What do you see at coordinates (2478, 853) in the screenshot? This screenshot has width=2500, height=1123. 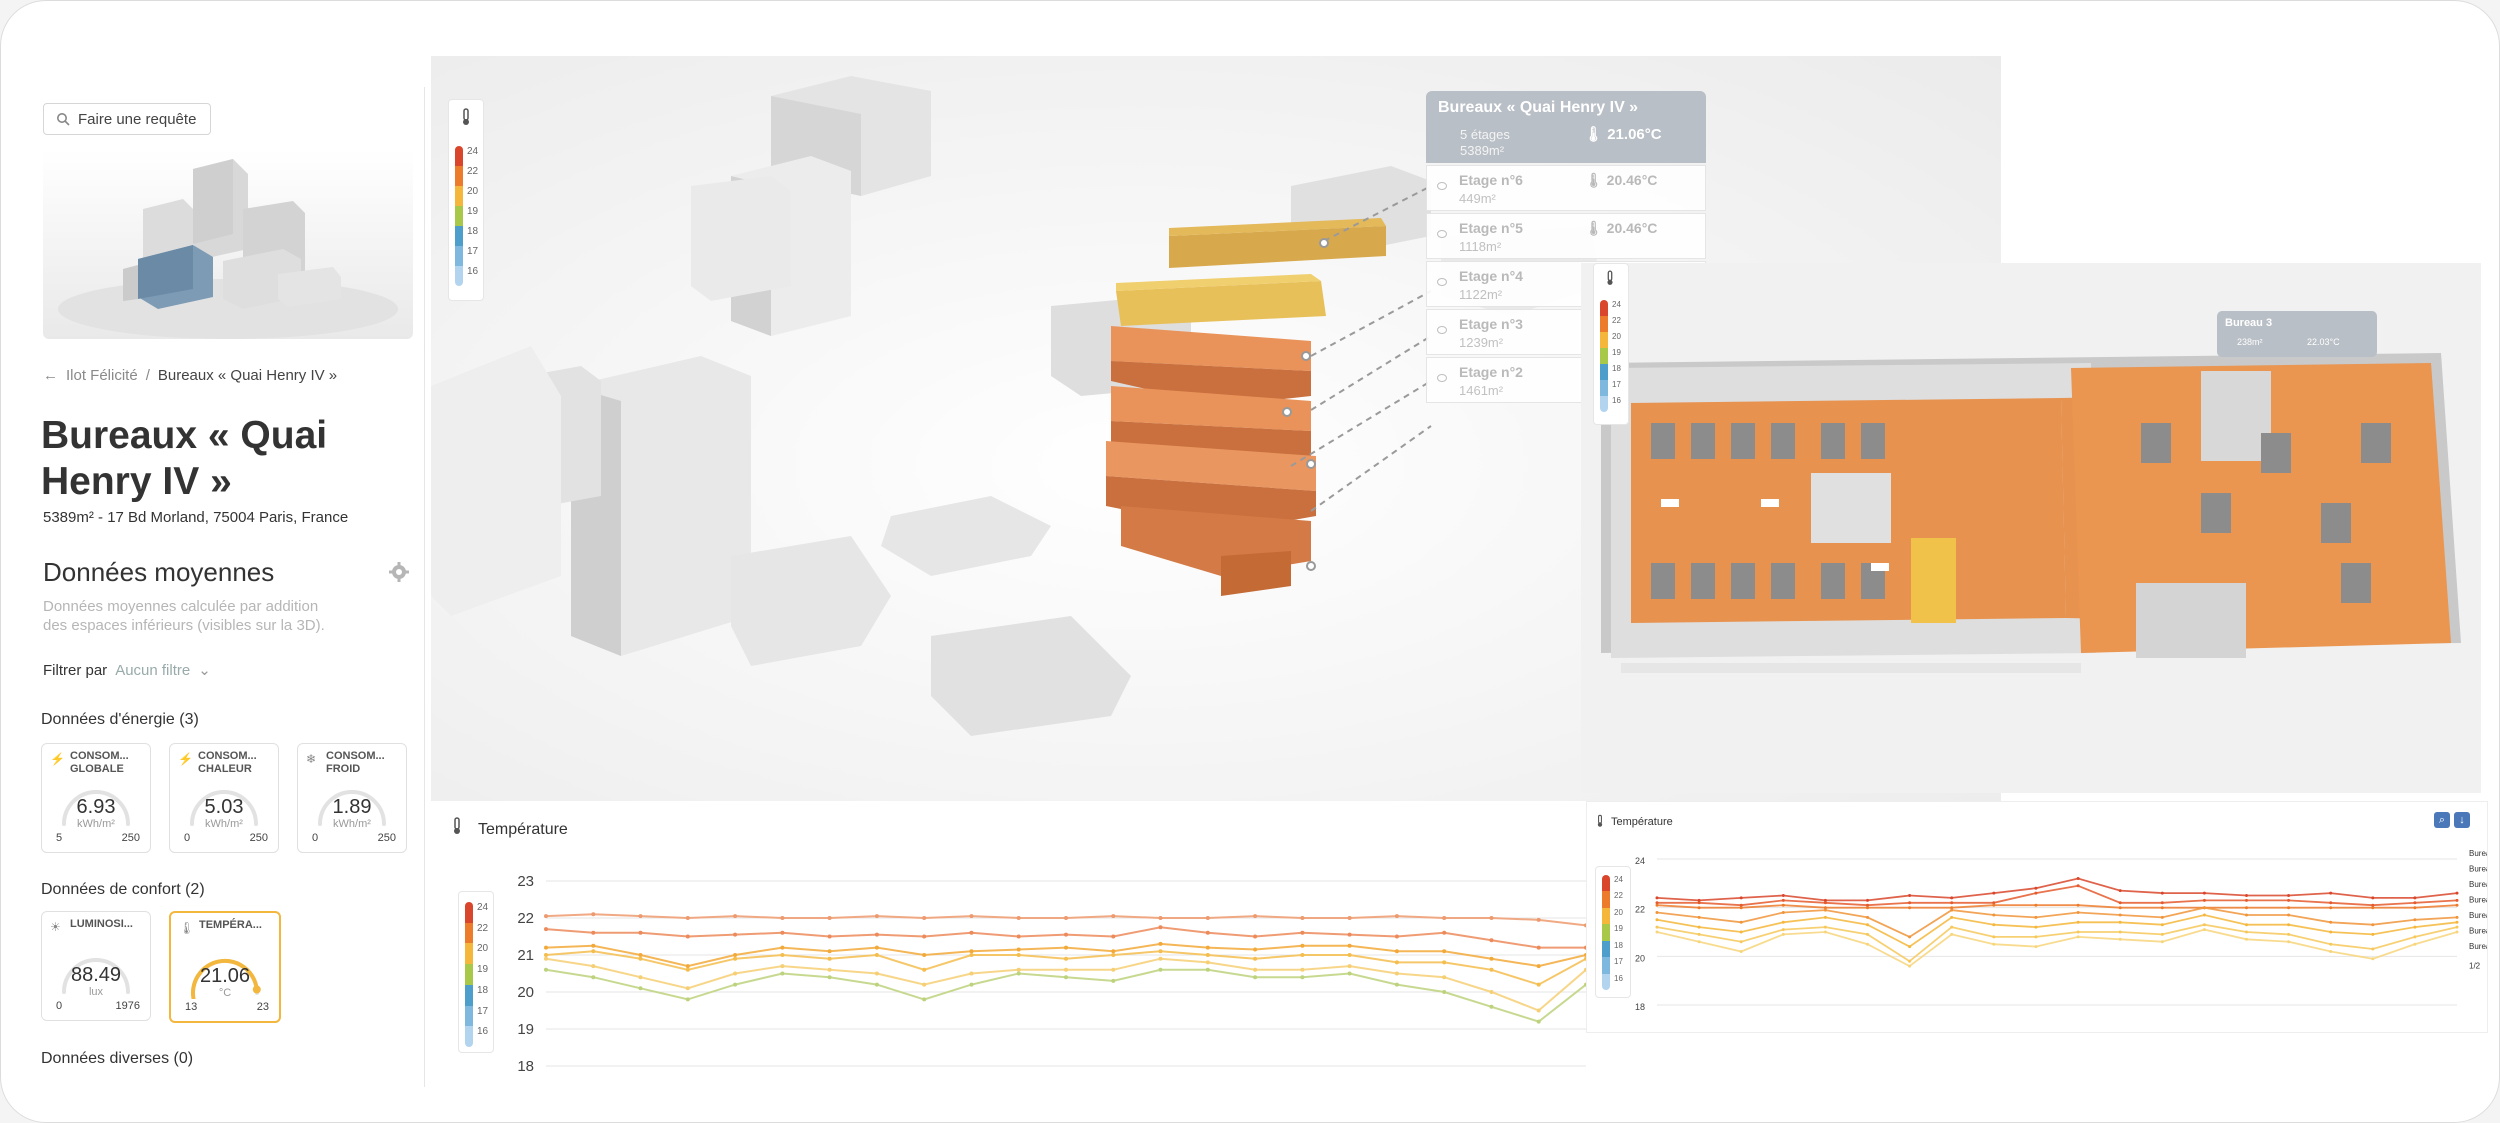 I see `legend-item: Bureau 1` at bounding box center [2478, 853].